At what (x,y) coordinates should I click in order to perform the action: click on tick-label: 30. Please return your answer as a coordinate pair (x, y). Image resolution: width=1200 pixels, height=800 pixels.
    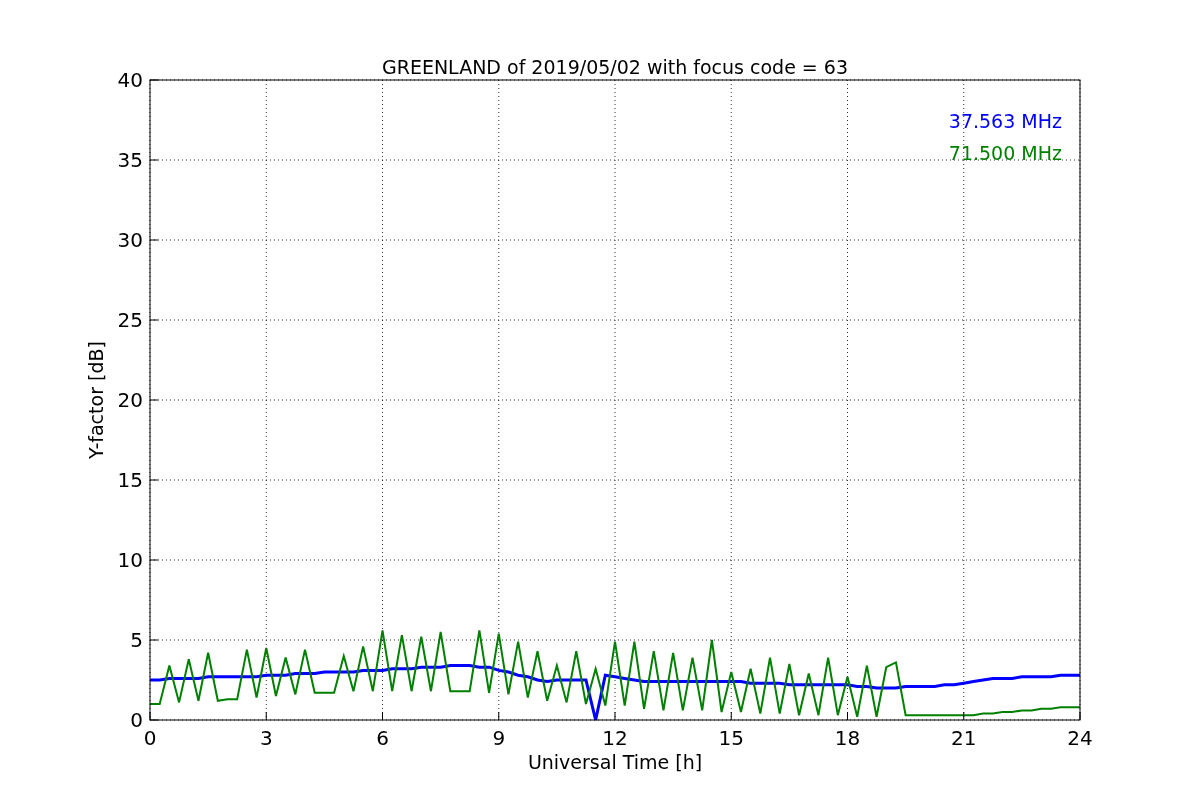
    Looking at the image, I should click on (130, 240).